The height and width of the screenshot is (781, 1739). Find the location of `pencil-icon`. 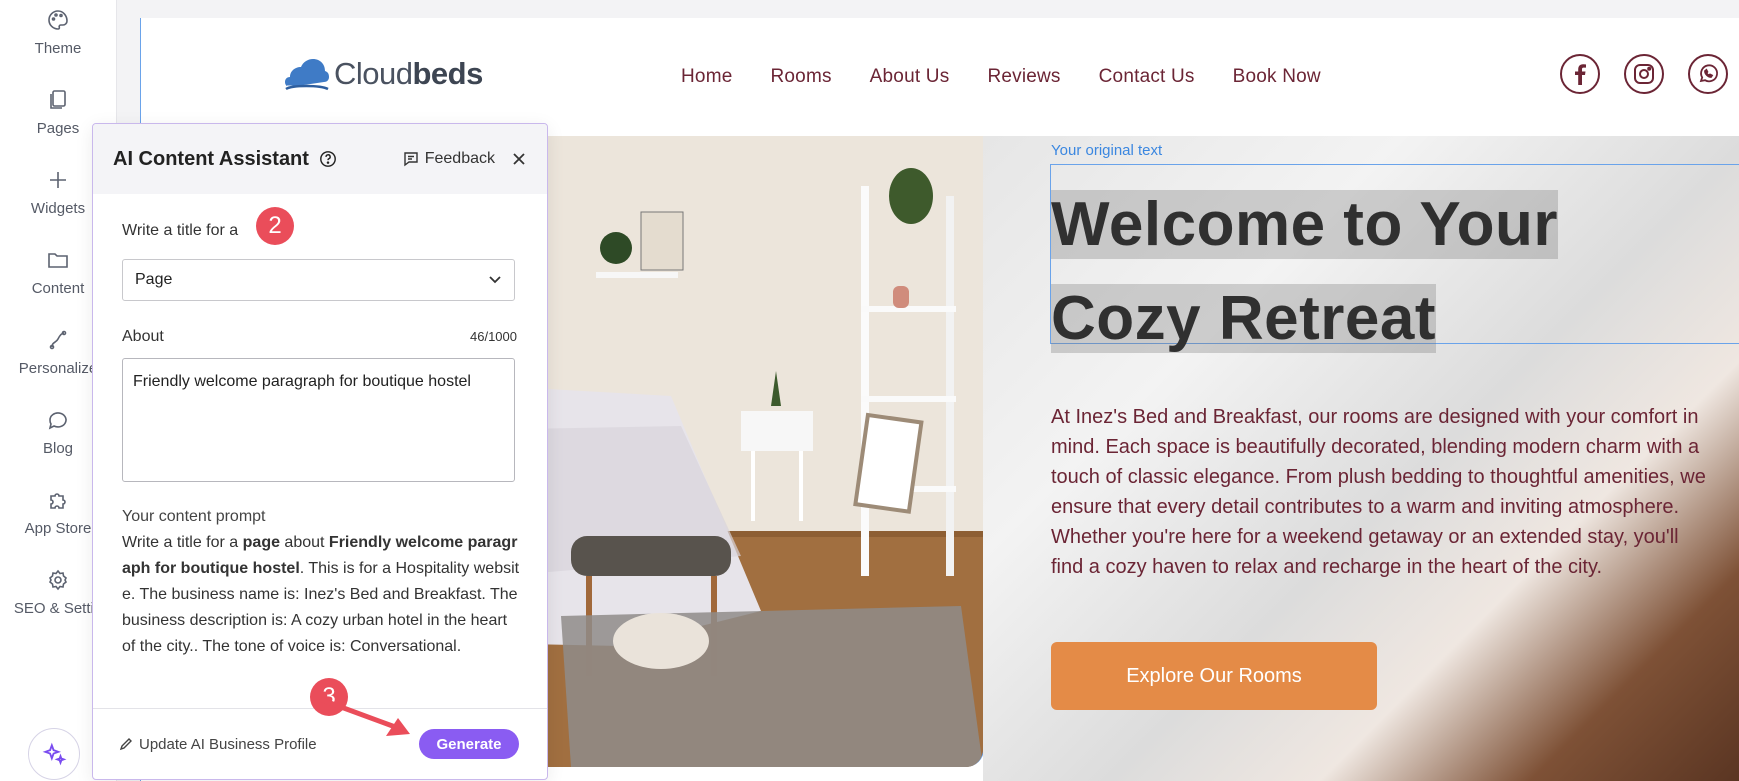

pencil-icon is located at coordinates (125, 744).